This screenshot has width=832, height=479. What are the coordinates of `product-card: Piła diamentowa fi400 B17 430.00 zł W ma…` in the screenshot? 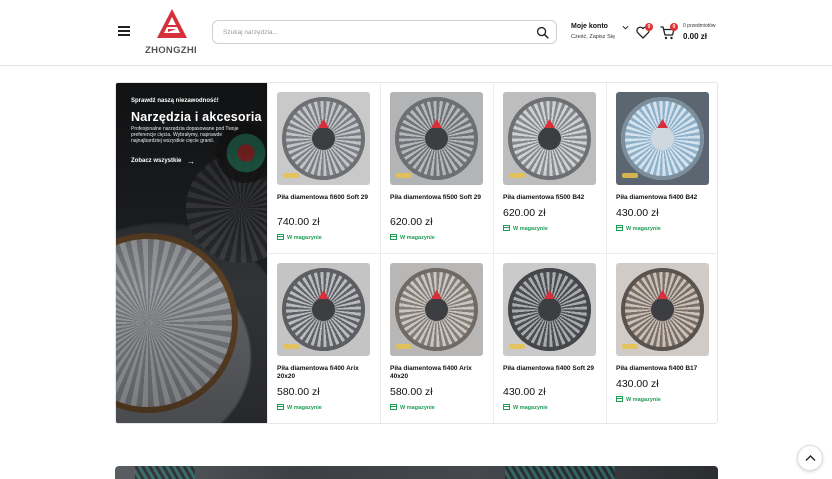 It's located at (661, 338).